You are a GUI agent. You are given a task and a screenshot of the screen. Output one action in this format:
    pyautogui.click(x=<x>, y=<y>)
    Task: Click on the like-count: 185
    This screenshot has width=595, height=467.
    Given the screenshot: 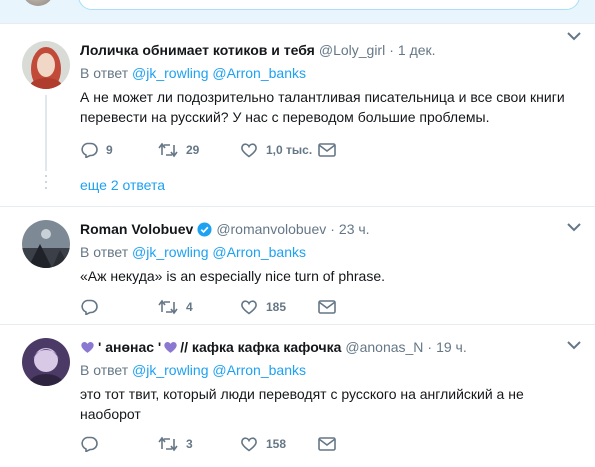 What is the action you would take?
    pyautogui.click(x=276, y=307)
    